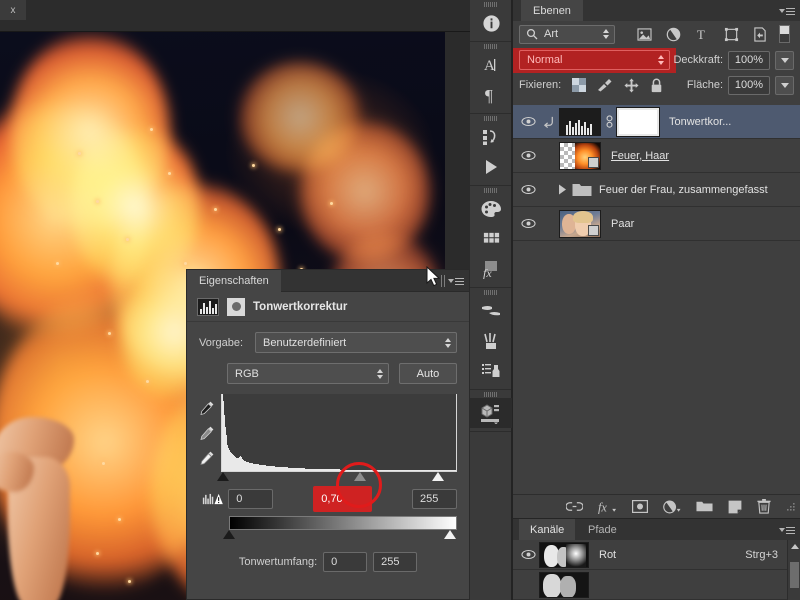  What do you see at coordinates (13, 10) in the screenshot?
I see `document-tab: x` at bounding box center [13, 10].